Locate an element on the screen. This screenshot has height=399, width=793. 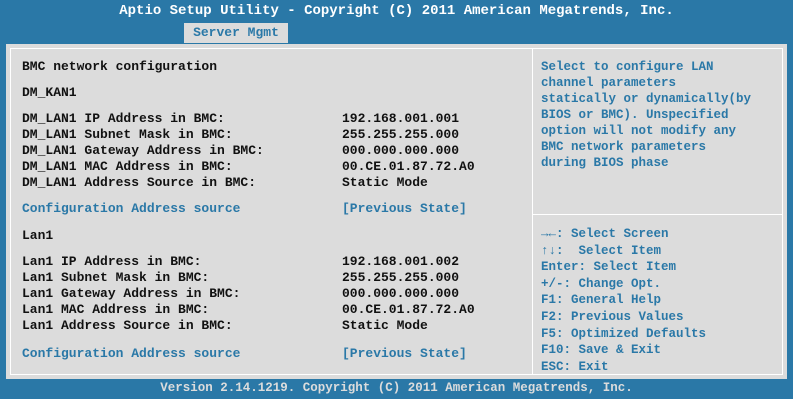
key-select-screen: →←: Select Screen is located at coordinates (605, 234).